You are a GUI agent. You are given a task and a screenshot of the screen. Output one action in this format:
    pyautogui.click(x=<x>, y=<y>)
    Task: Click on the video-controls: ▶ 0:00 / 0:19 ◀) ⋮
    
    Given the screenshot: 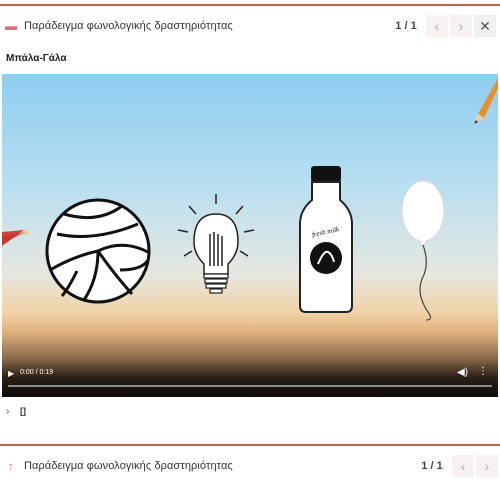 What is the action you would take?
    pyautogui.click(x=250, y=377)
    